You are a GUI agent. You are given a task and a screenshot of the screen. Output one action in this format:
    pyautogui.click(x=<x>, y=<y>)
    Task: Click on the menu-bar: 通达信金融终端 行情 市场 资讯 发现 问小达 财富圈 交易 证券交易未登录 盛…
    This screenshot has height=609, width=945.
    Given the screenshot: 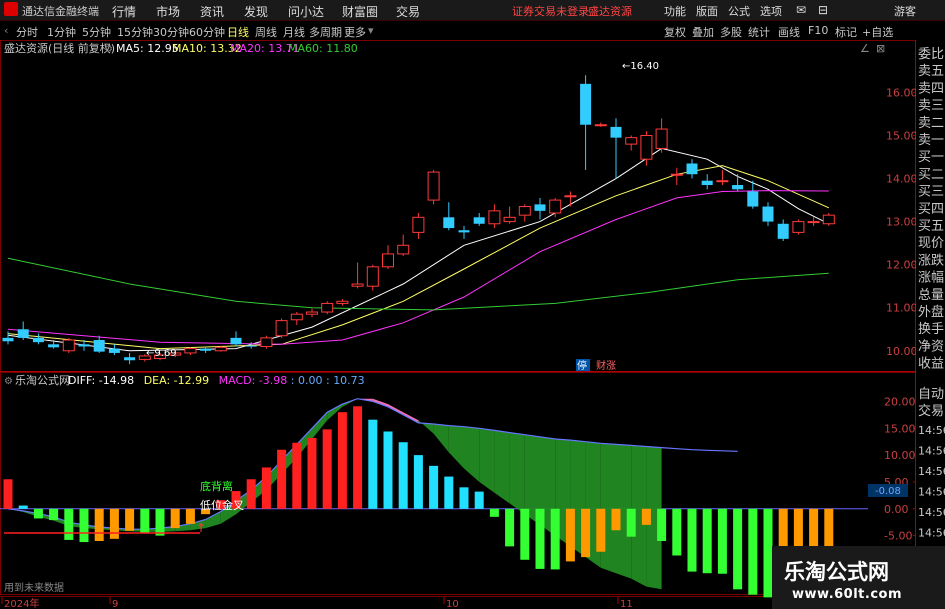 What is the action you would take?
    pyautogui.click(x=472, y=10)
    